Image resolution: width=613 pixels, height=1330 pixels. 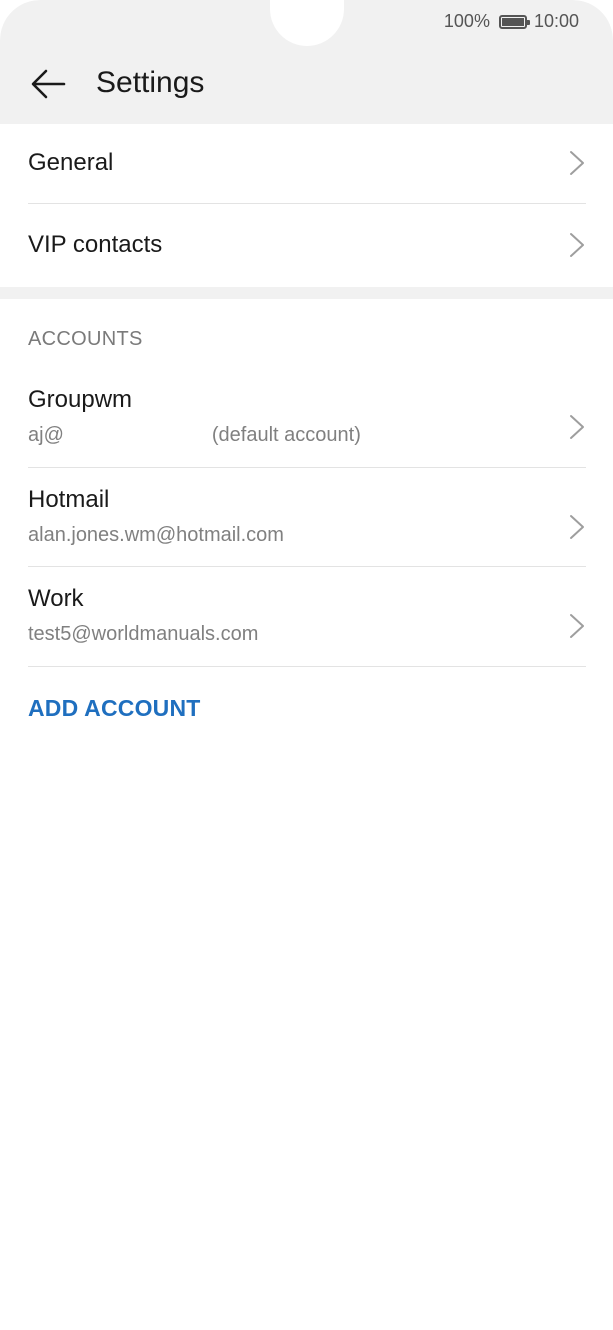 What do you see at coordinates (307, 526) in the screenshot?
I see `account-item-hotmail: Hotmail alan.jones.wm@hotmail.com` at bounding box center [307, 526].